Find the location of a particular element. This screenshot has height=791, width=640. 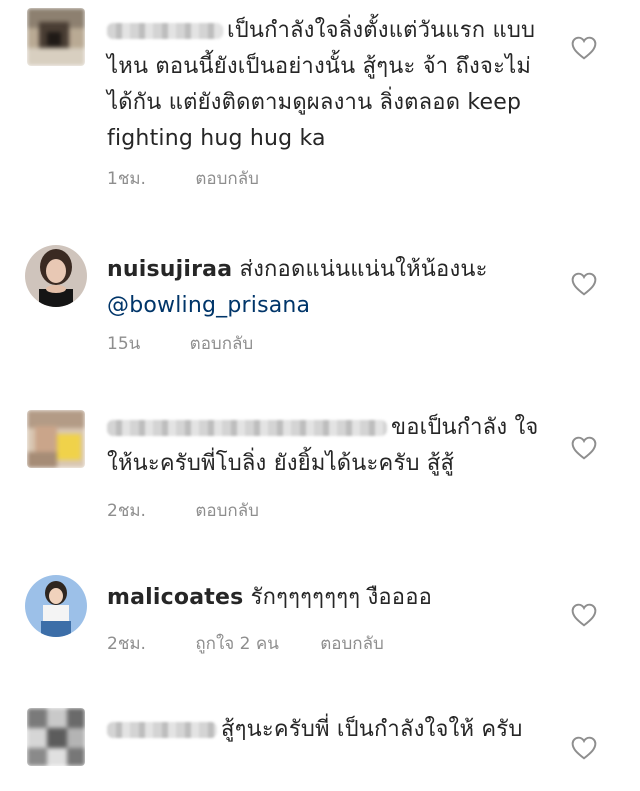

comment-text: รักๆๆๆๆๆๆๆ งืออออ is located at coordinates (341, 597).